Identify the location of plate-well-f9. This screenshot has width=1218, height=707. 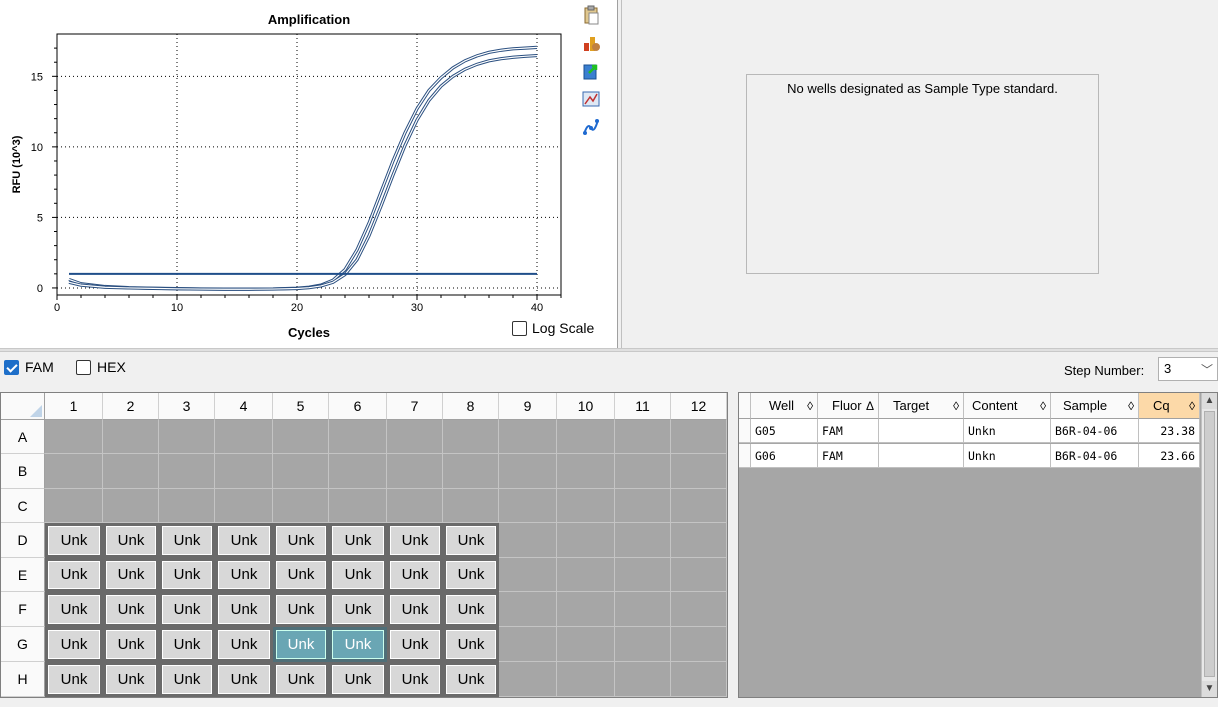
(528, 609).